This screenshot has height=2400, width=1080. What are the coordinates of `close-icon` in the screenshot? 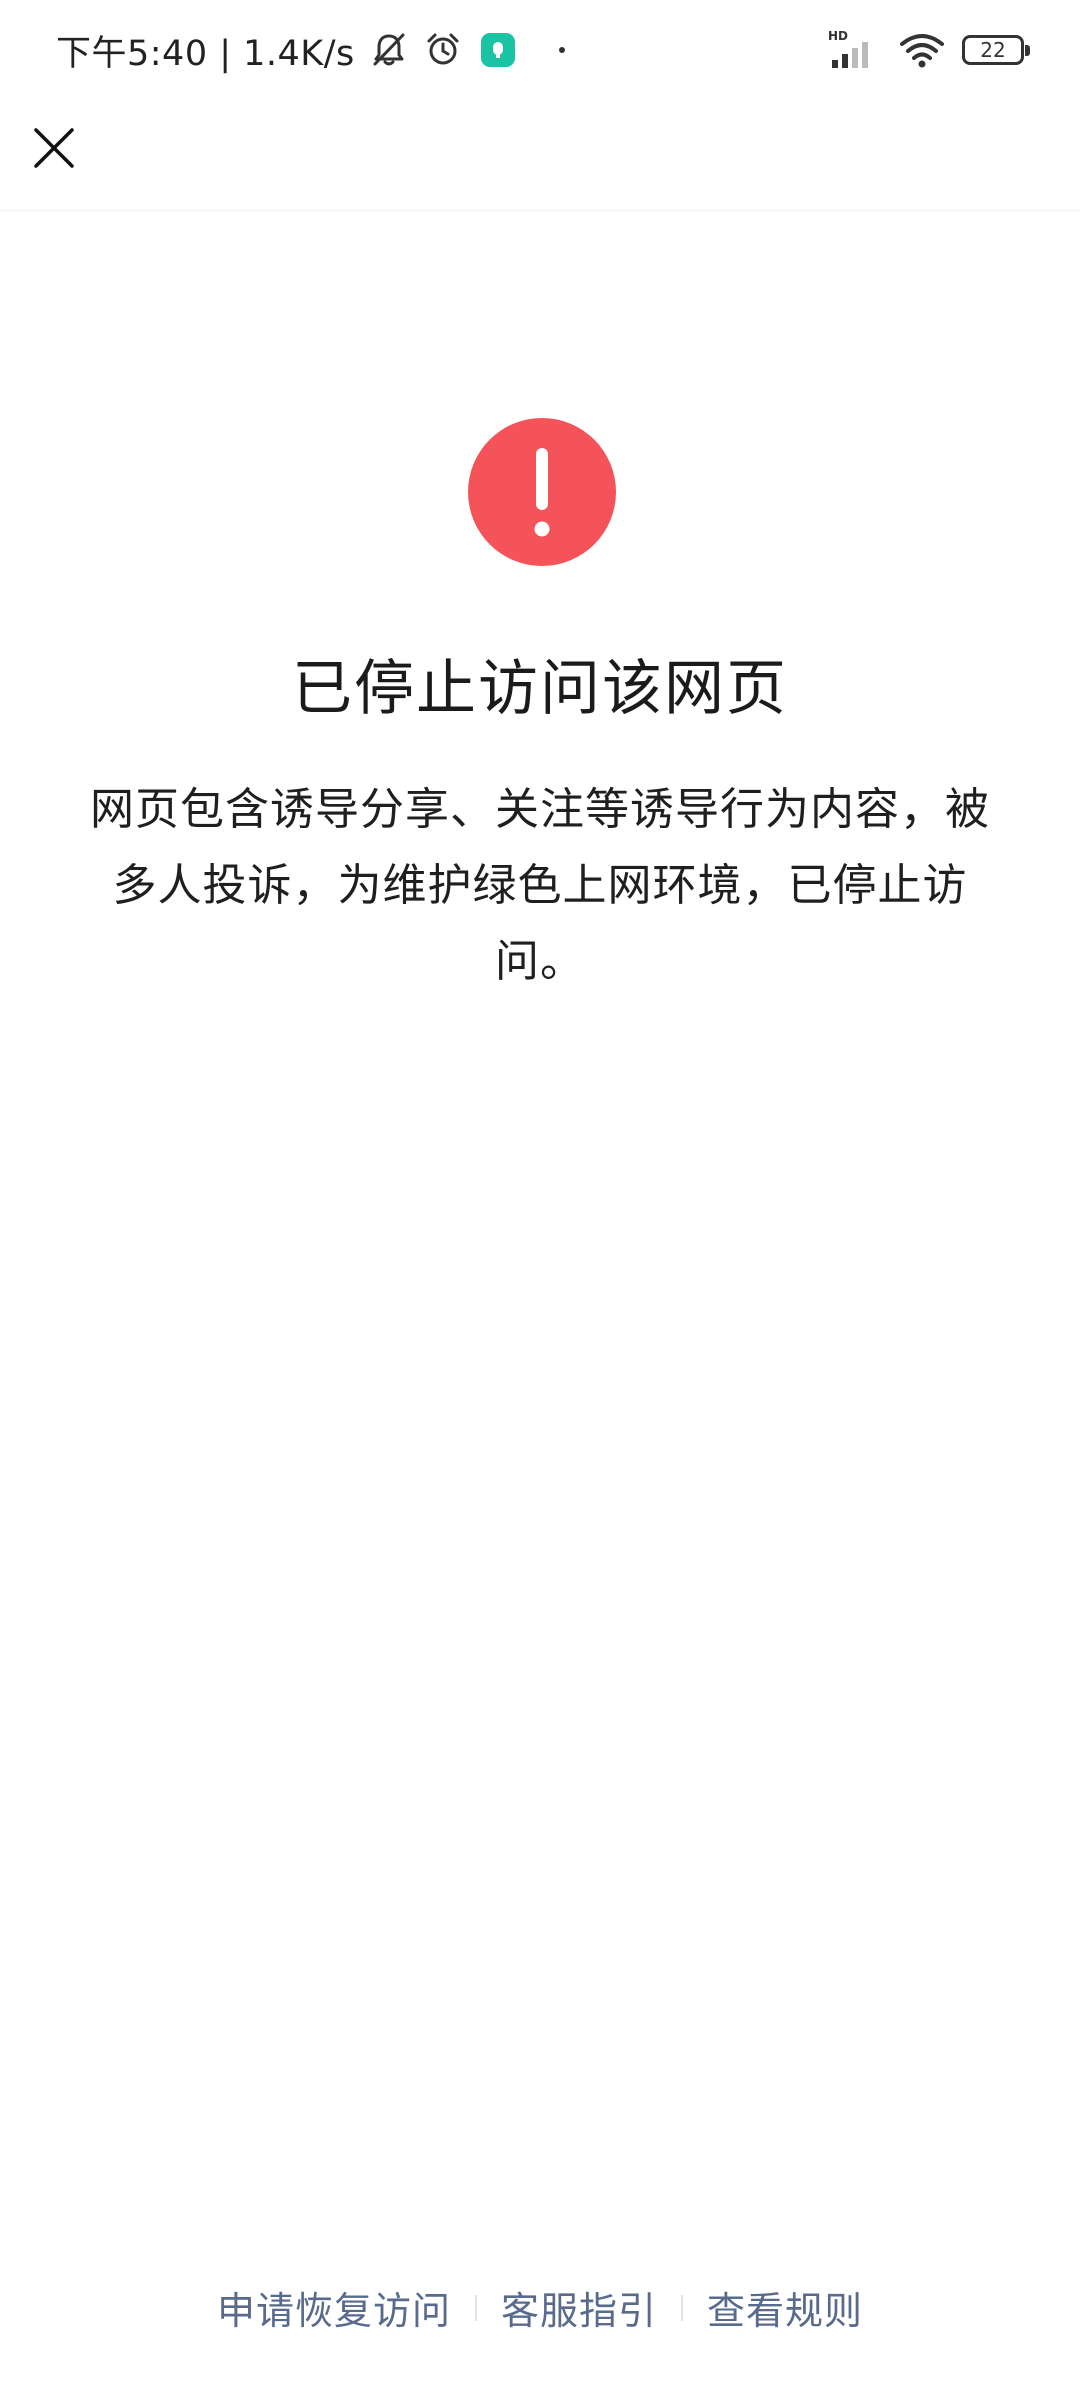 It's located at (54, 148).